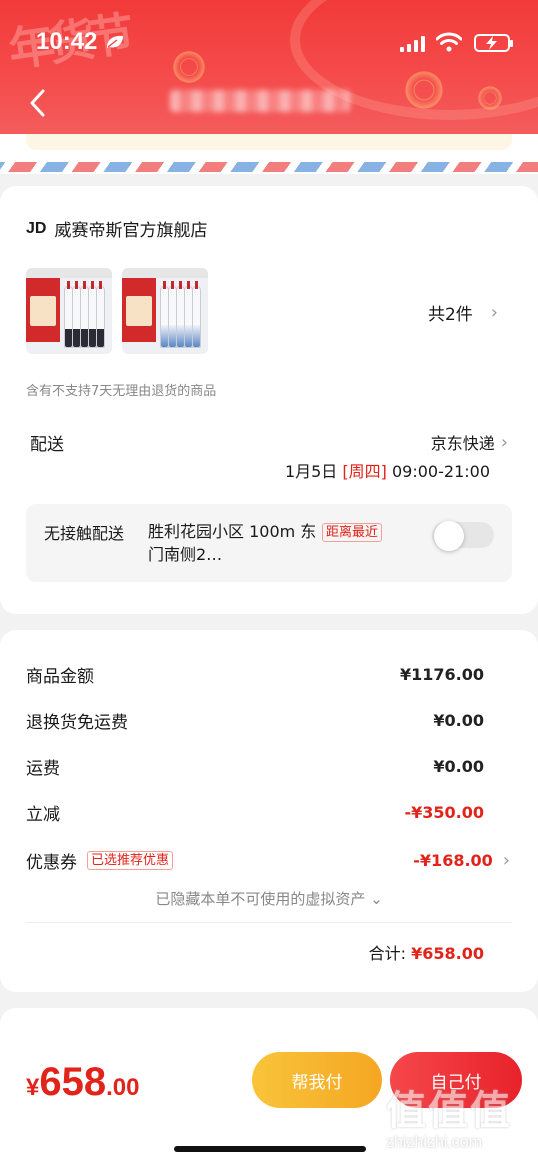  I want to click on summary-row: 商品金额 ¥1176.00, so click(255, 674).